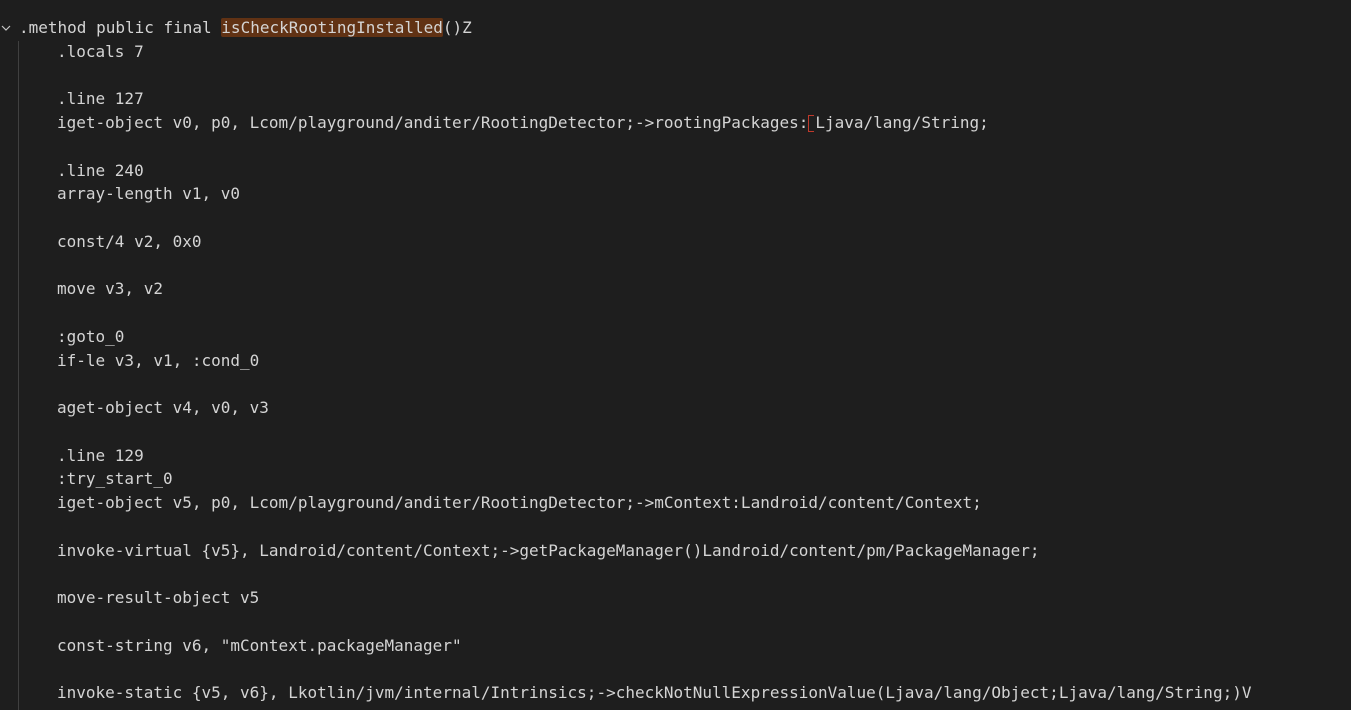 This screenshot has height=710, width=1351. Describe the element at coordinates (685, 598) in the screenshot. I see `code-line: move-result-object v5` at that location.